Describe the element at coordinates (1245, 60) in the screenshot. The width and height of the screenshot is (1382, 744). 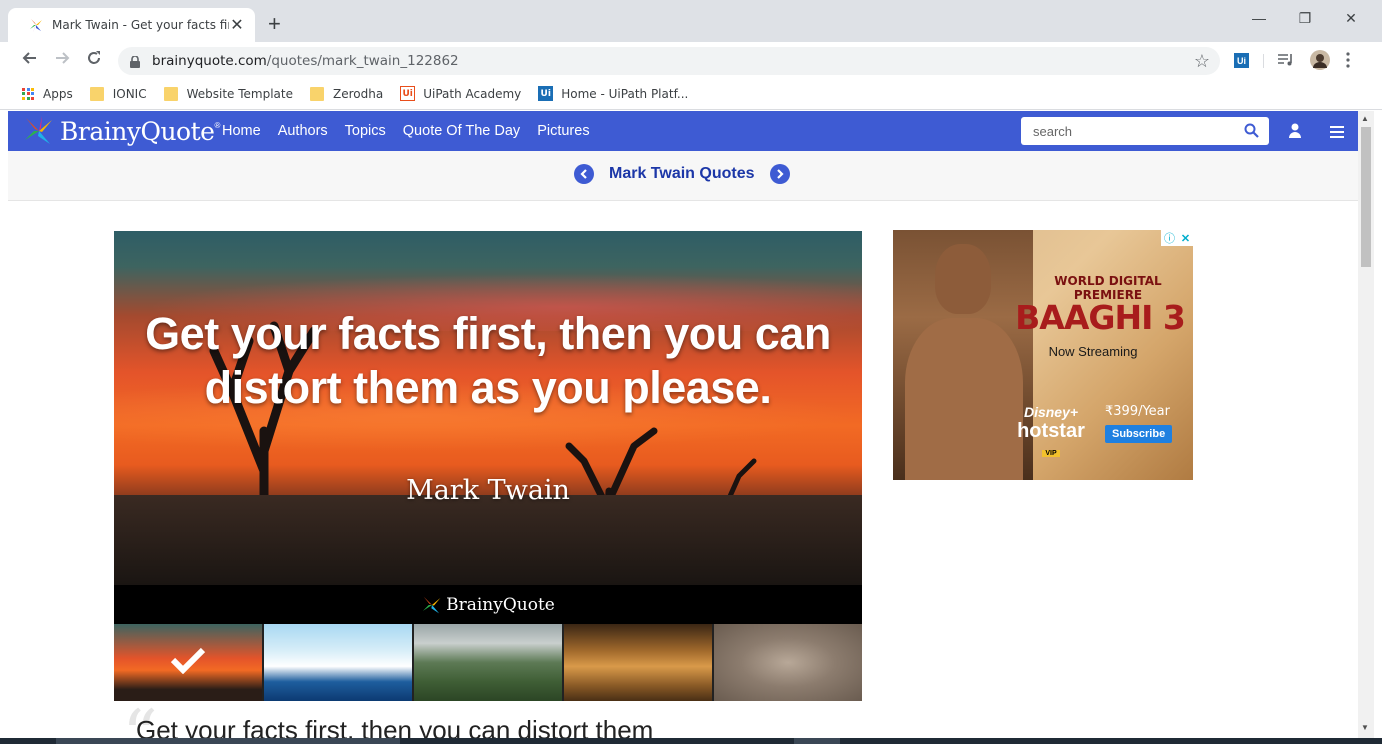
I see `uipath-extension-icon: Ui` at that location.